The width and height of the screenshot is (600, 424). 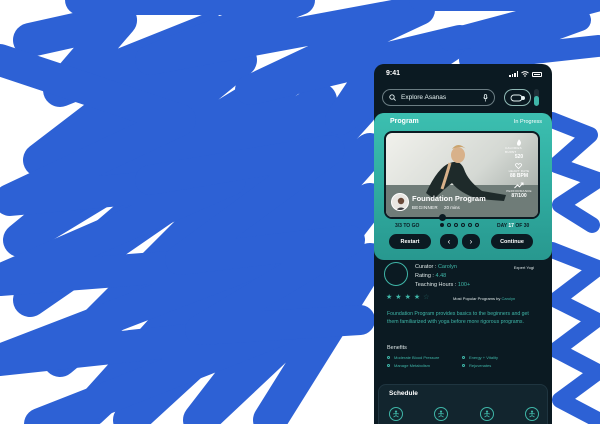 What do you see at coordinates (519, 190) in the screenshot?
I see `stat-performance: PERFORMANCE 87/100` at bounding box center [519, 190].